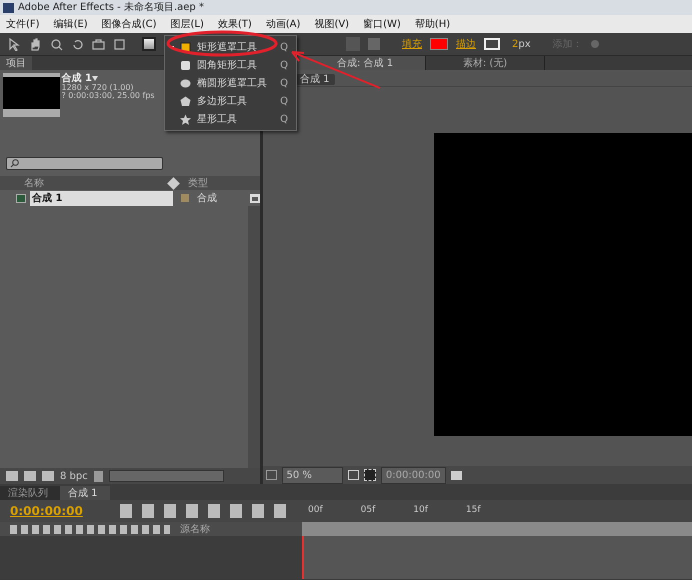 This screenshot has width=692, height=580. What do you see at coordinates (217, 119) in the screenshot?
I see `menu-label: 星形工具` at bounding box center [217, 119].